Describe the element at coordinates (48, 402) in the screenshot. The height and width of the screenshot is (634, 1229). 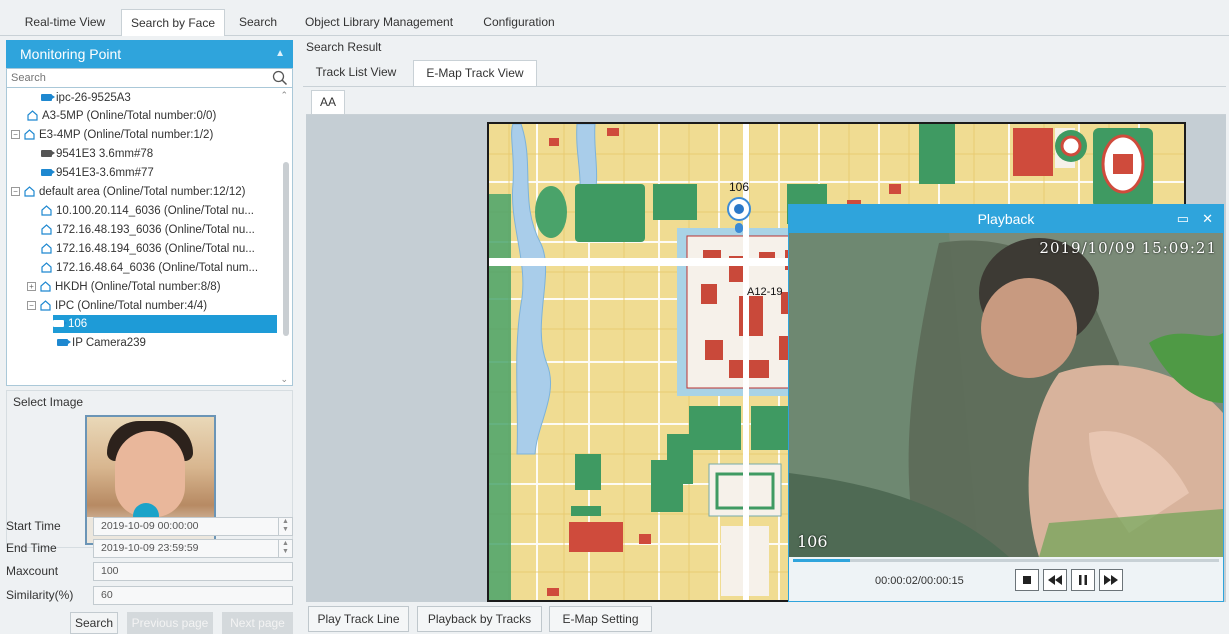
I see `select-image-label: Select Image` at that location.